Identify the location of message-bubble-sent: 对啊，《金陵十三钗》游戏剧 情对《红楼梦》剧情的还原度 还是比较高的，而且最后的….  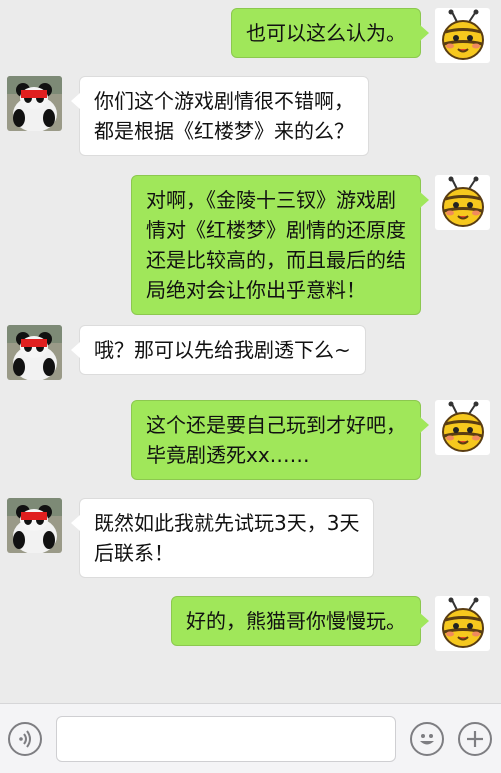
(280, 245).